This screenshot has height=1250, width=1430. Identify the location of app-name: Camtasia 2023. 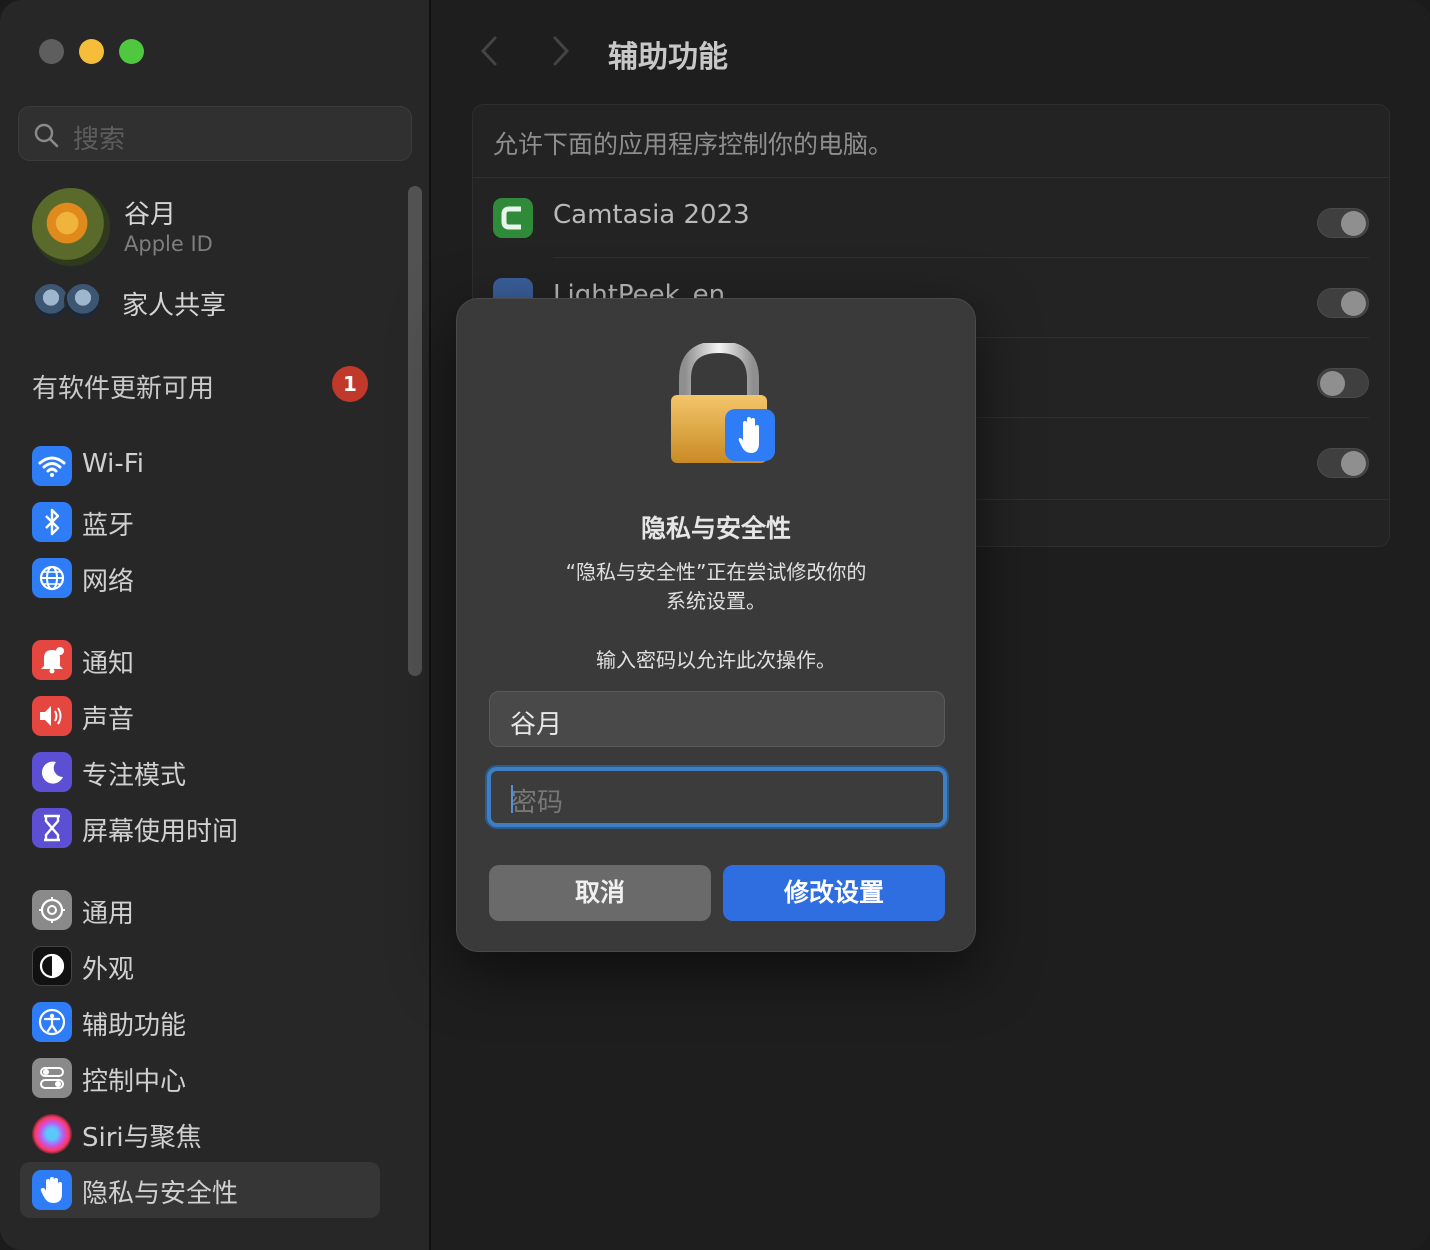
(651, 215).